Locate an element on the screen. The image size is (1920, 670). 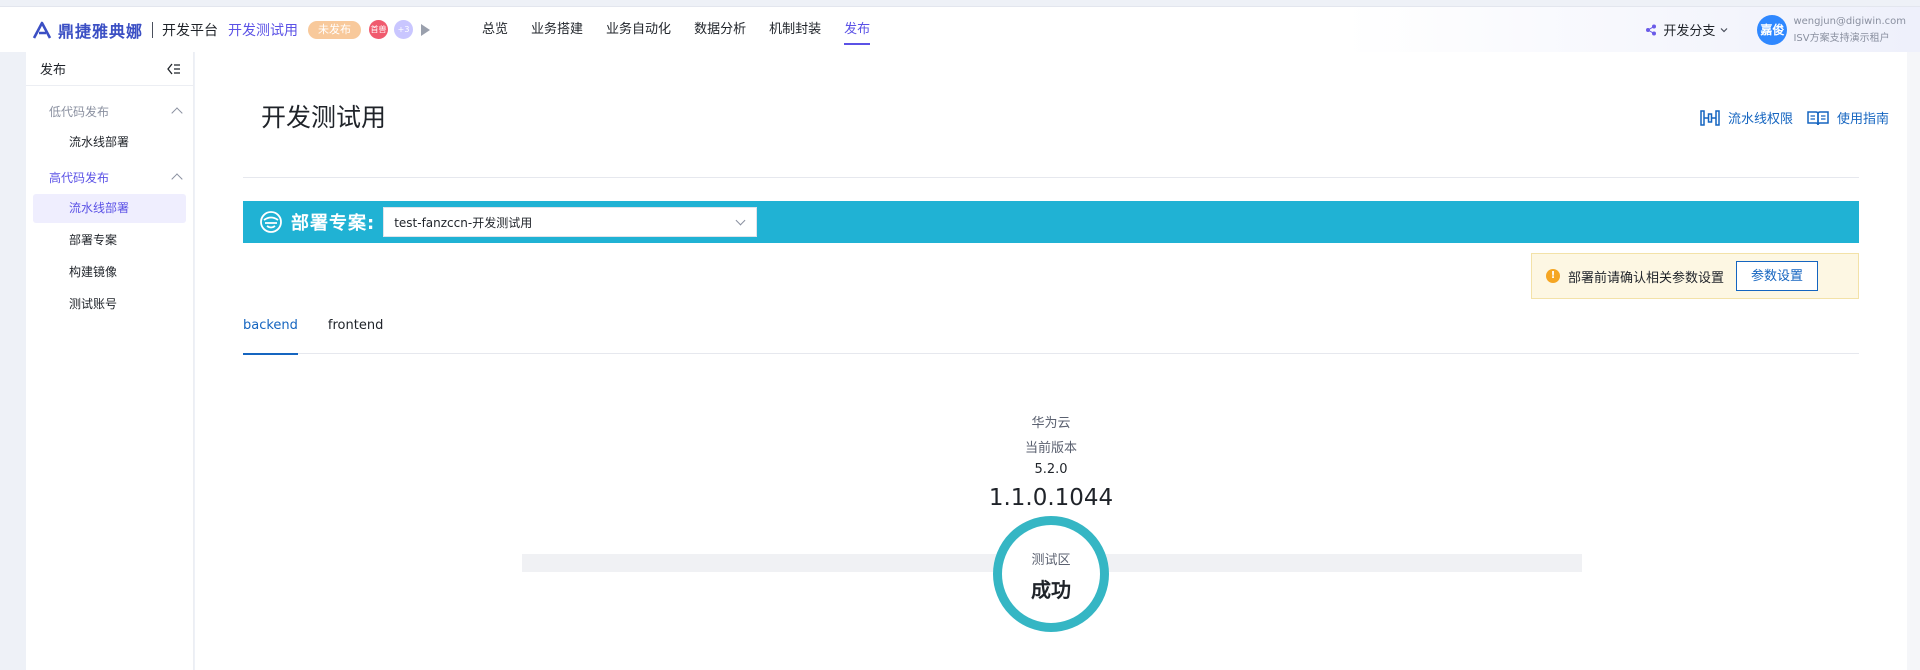
publish-status-badge: 未发布 is located at coordinates (335, 29).